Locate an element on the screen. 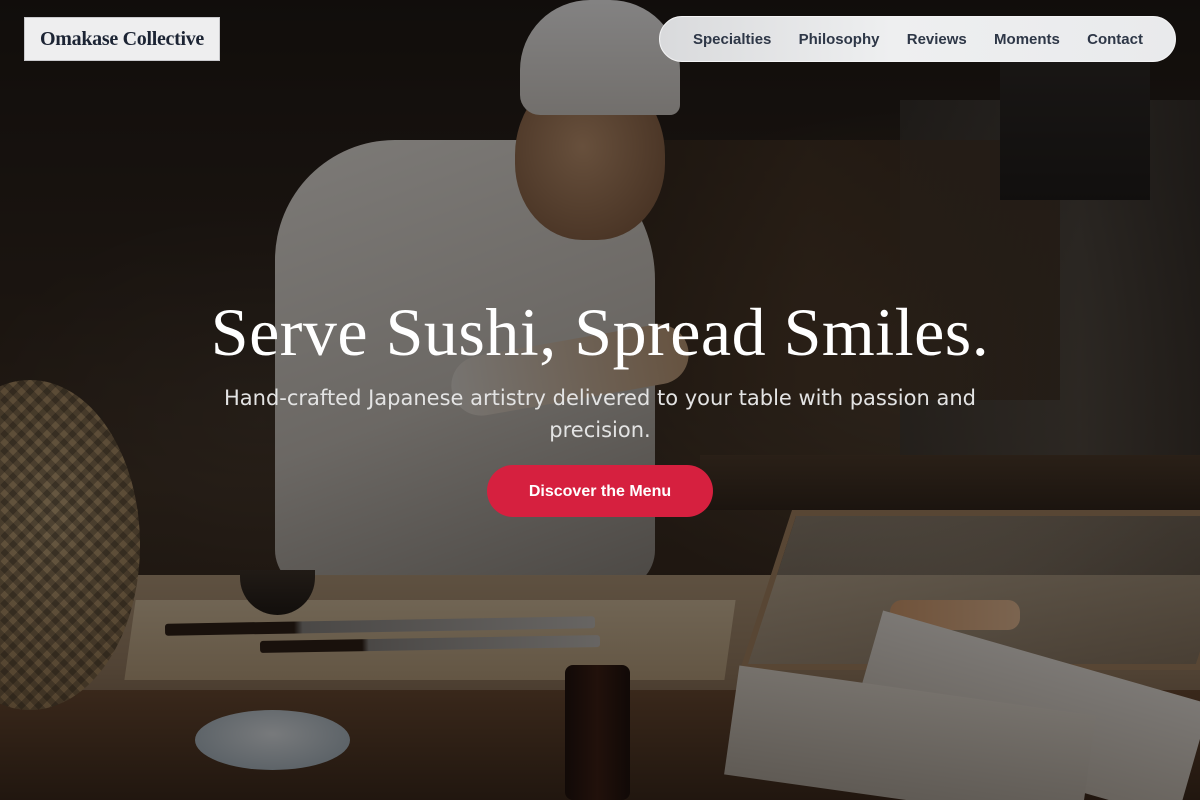  discover-menu-button: Discover the Menu is located at coordinates (600, 491).